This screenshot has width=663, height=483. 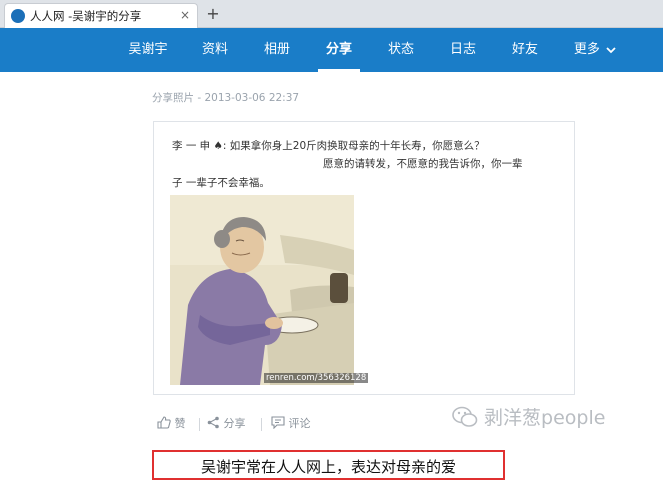 What do you see at coordinates (164, 422) in the screenshot?
I see `thumbs-up-icon` at bounding box center [164, 422].